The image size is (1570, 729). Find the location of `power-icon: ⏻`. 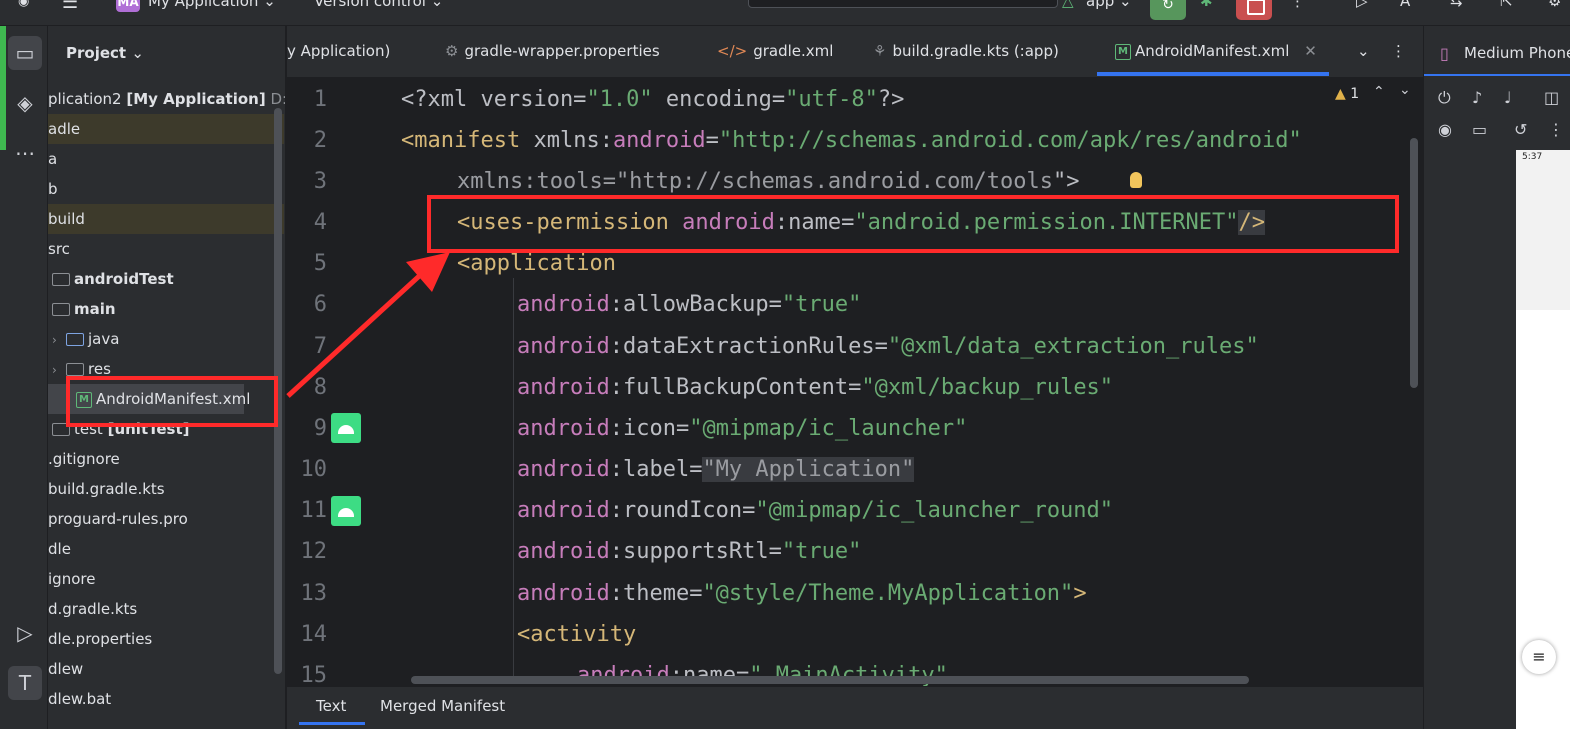

power-icon: ⏻ is located at coordinates (1444, 98).